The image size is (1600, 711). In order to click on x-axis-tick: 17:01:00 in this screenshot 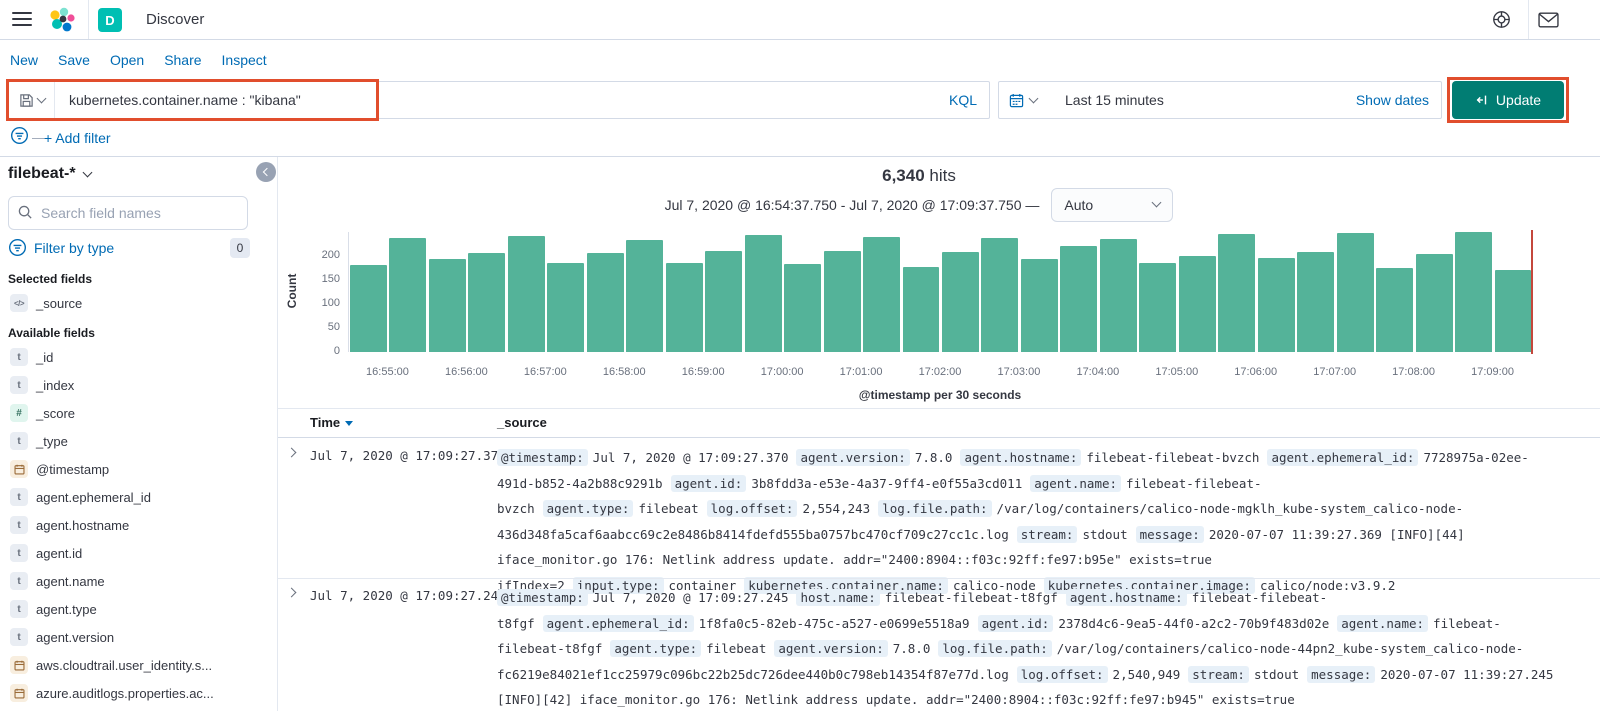, I will do `click(861, 372)`.